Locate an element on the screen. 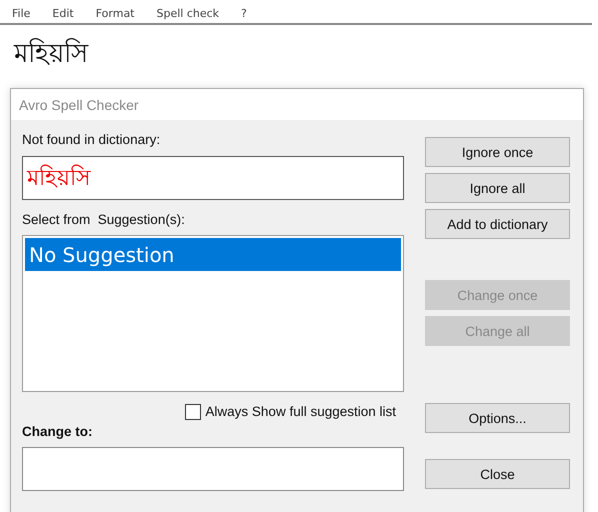  suggestion-item: No Suggestion is located at coordinates (213, 254).